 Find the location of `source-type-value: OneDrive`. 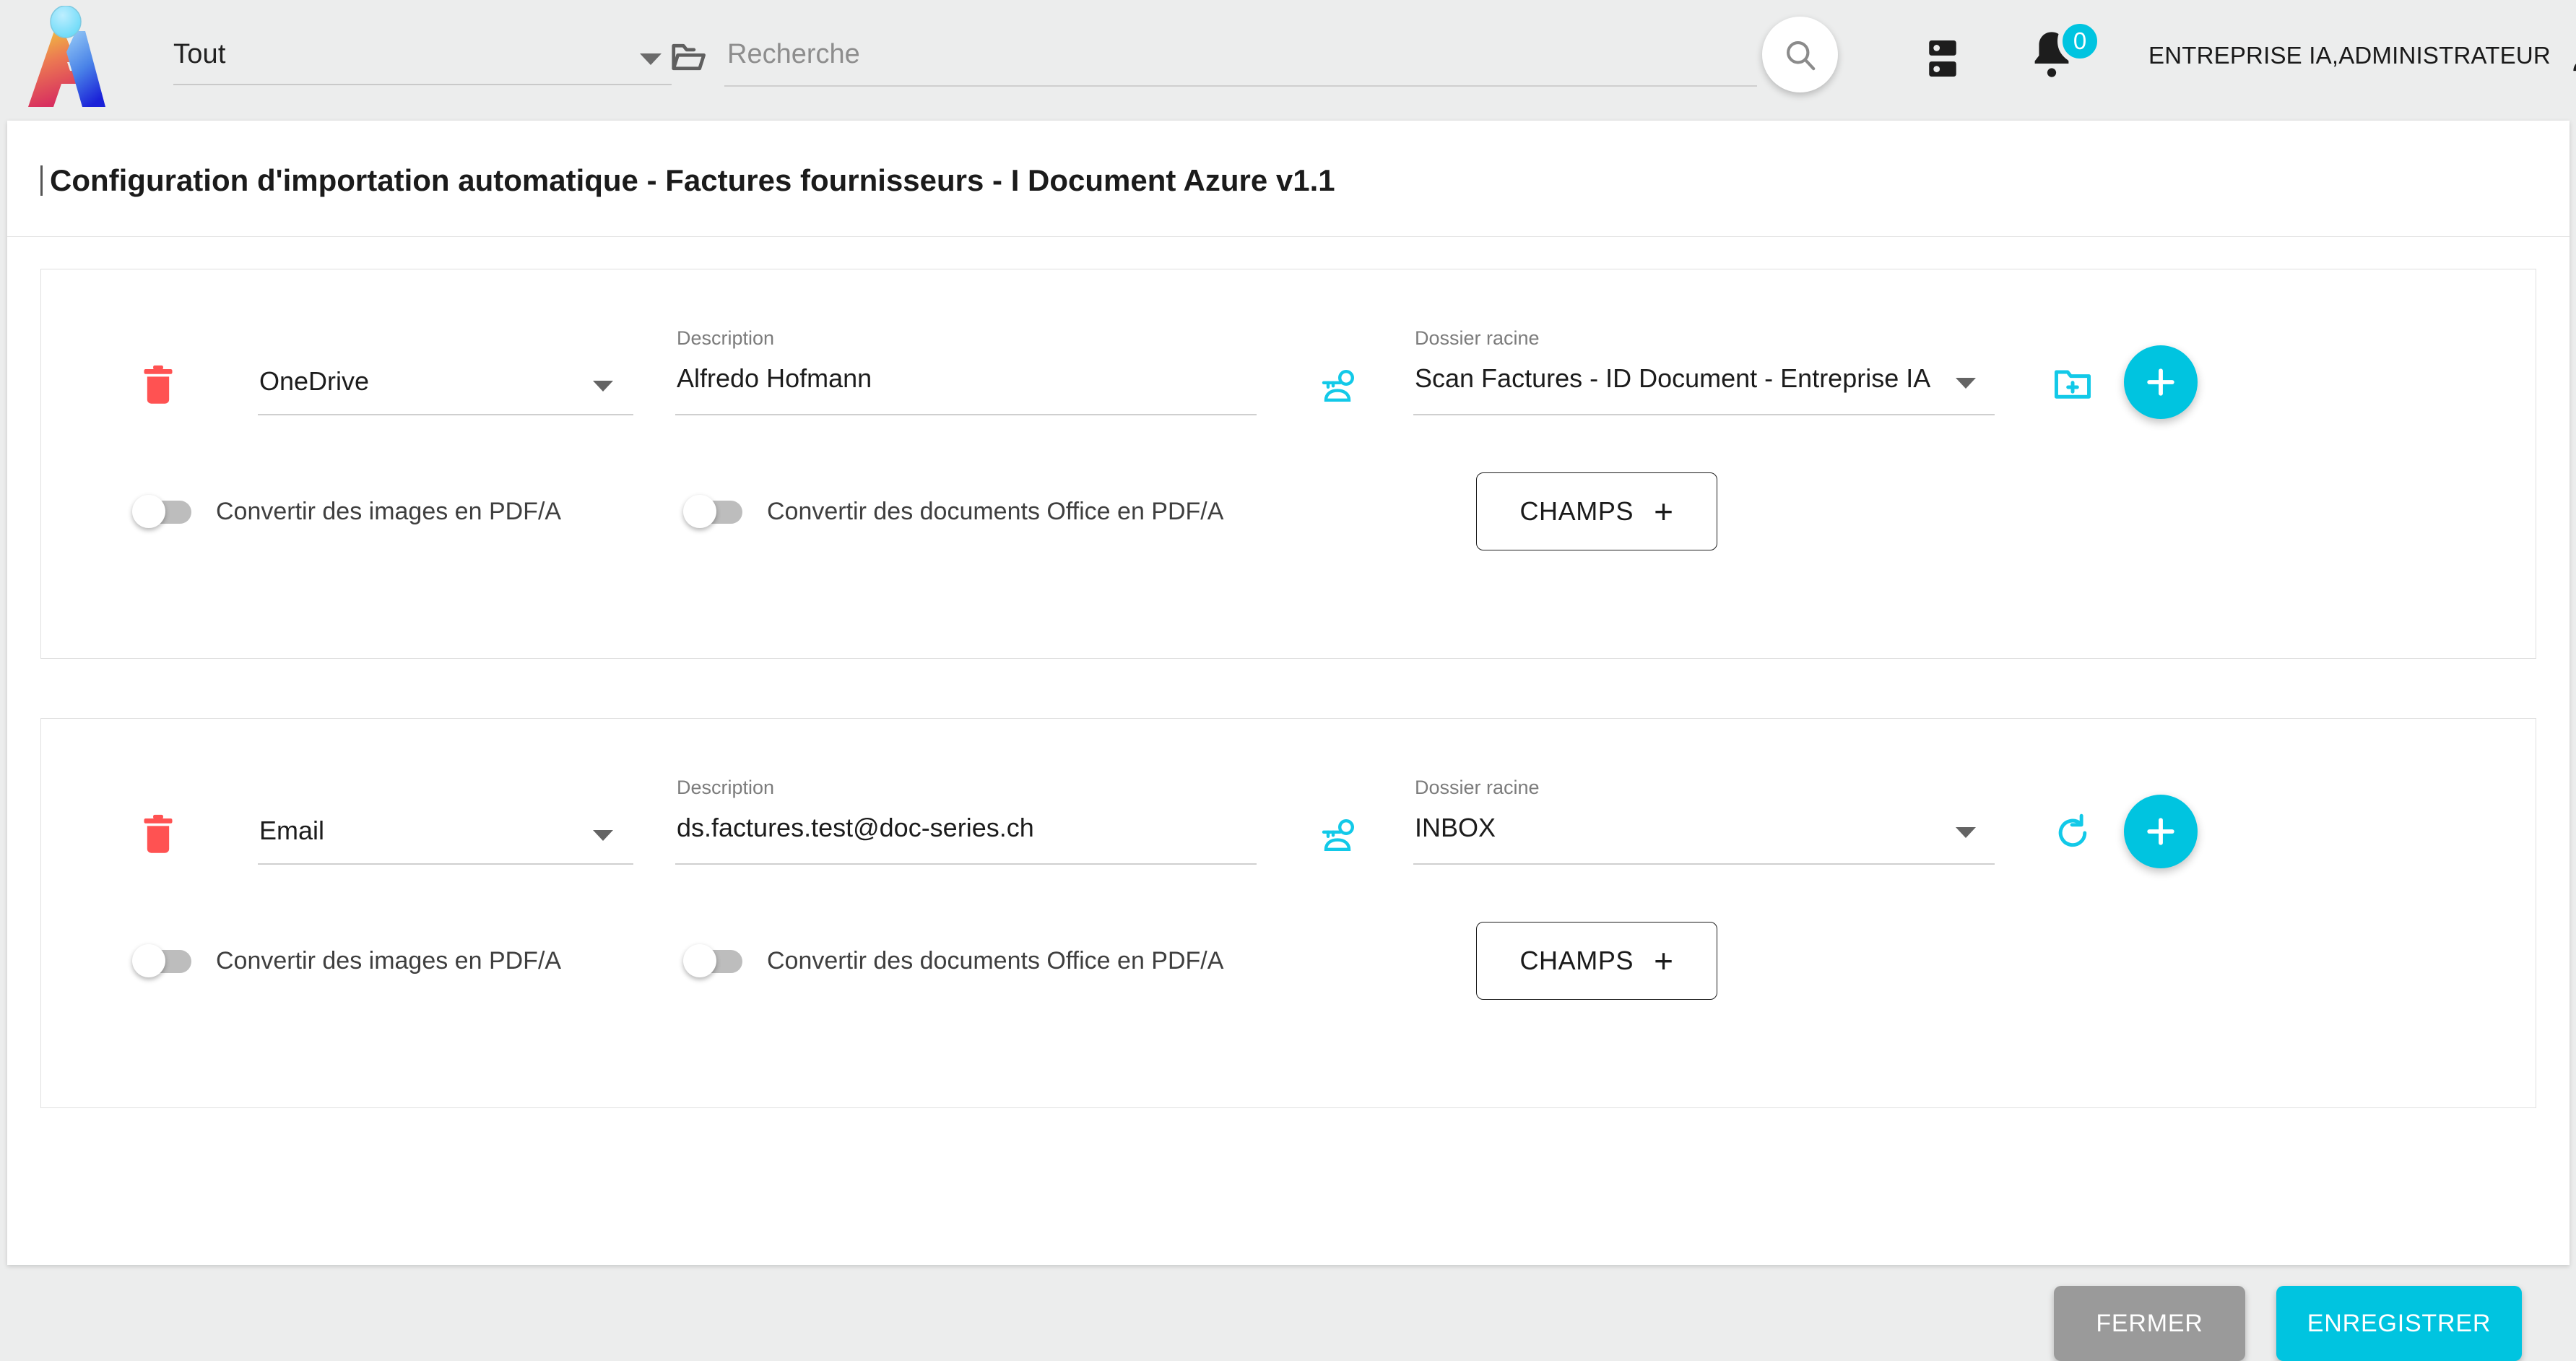

source-type-value: OneDrive is located at coordinates (314, 381).